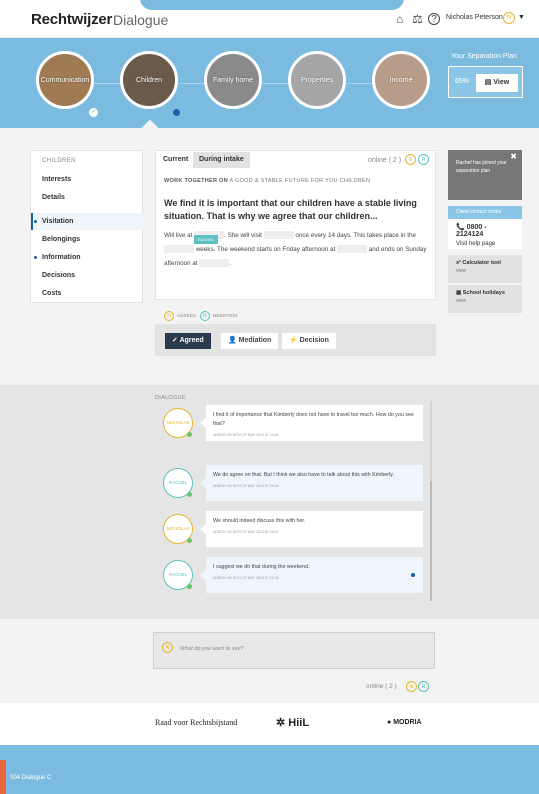 The height and width of the screenshot is (794, 539). Describe the element at coordinates (71, 19) in the screenshot. I see `logo: Rechtwijzer` at that location.